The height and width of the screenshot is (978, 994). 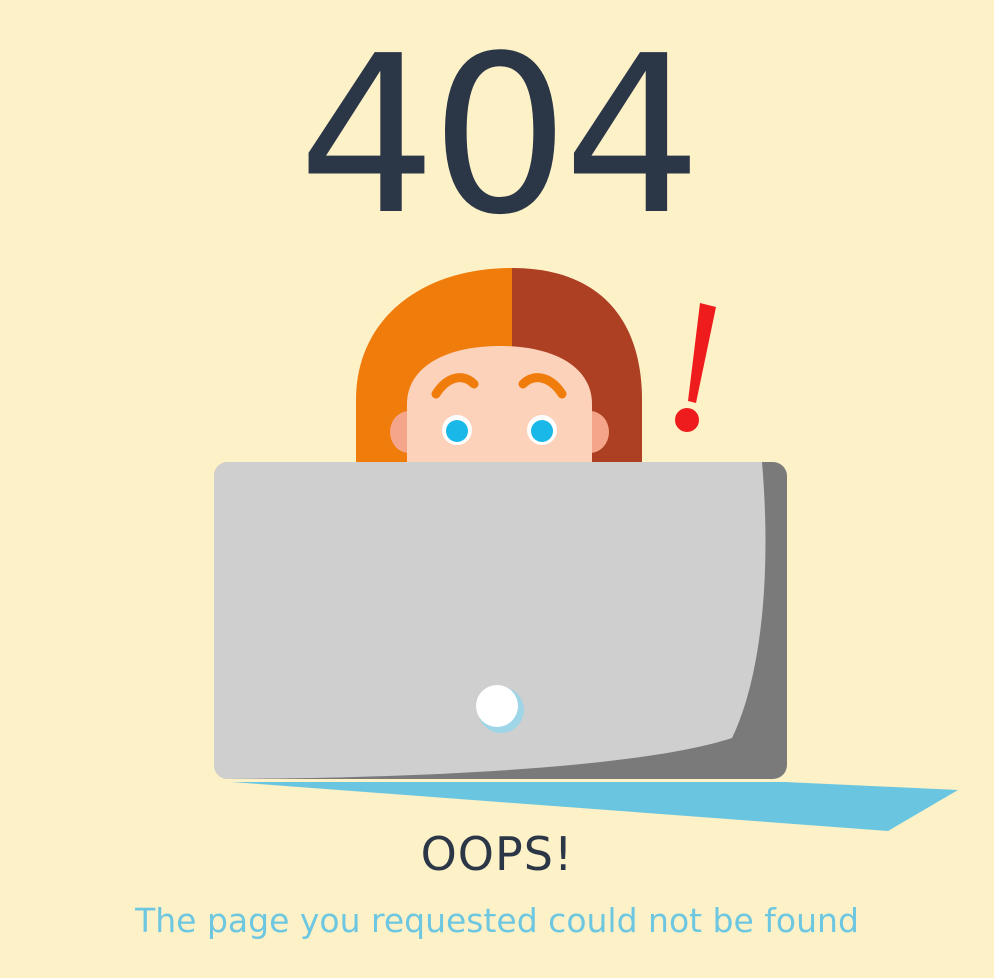 I want to click on headline: OOPS!, so click(x=497, y=854).